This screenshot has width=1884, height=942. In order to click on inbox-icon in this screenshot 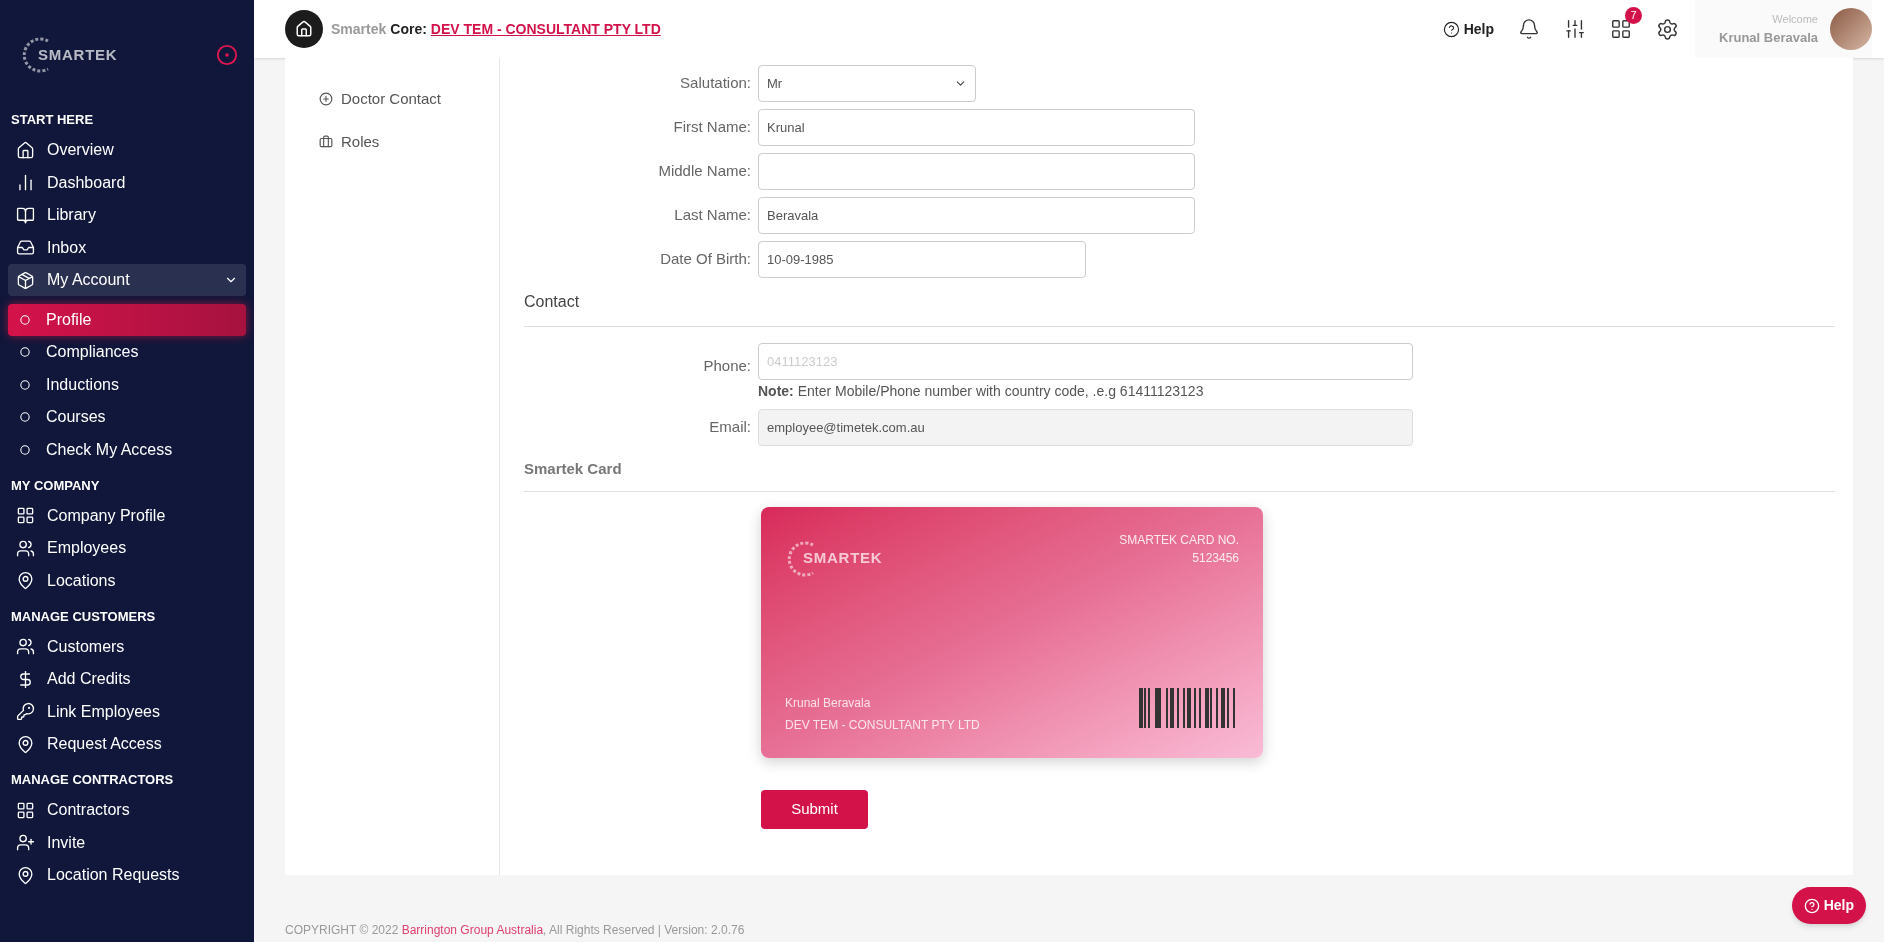, I will do `click(25, 247)`.